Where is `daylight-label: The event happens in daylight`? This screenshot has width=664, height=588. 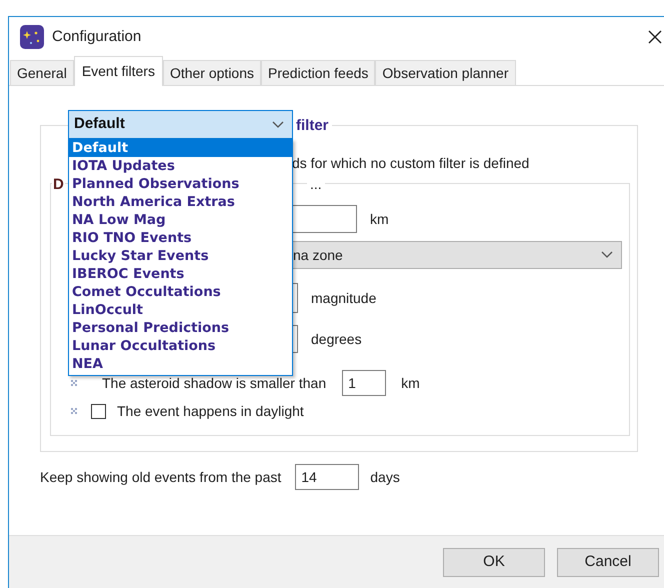
daylight-label: The event happens in daylight is located at coordinates (210, 411).